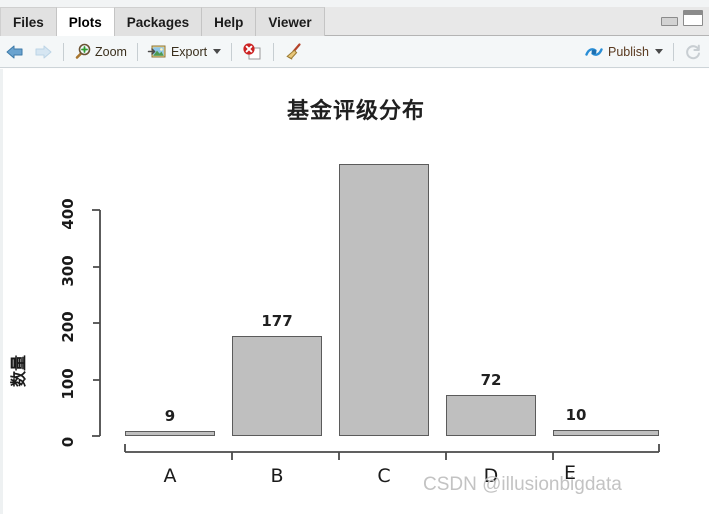  I want to click on magnifier-plus-icon, so click(82, 51).